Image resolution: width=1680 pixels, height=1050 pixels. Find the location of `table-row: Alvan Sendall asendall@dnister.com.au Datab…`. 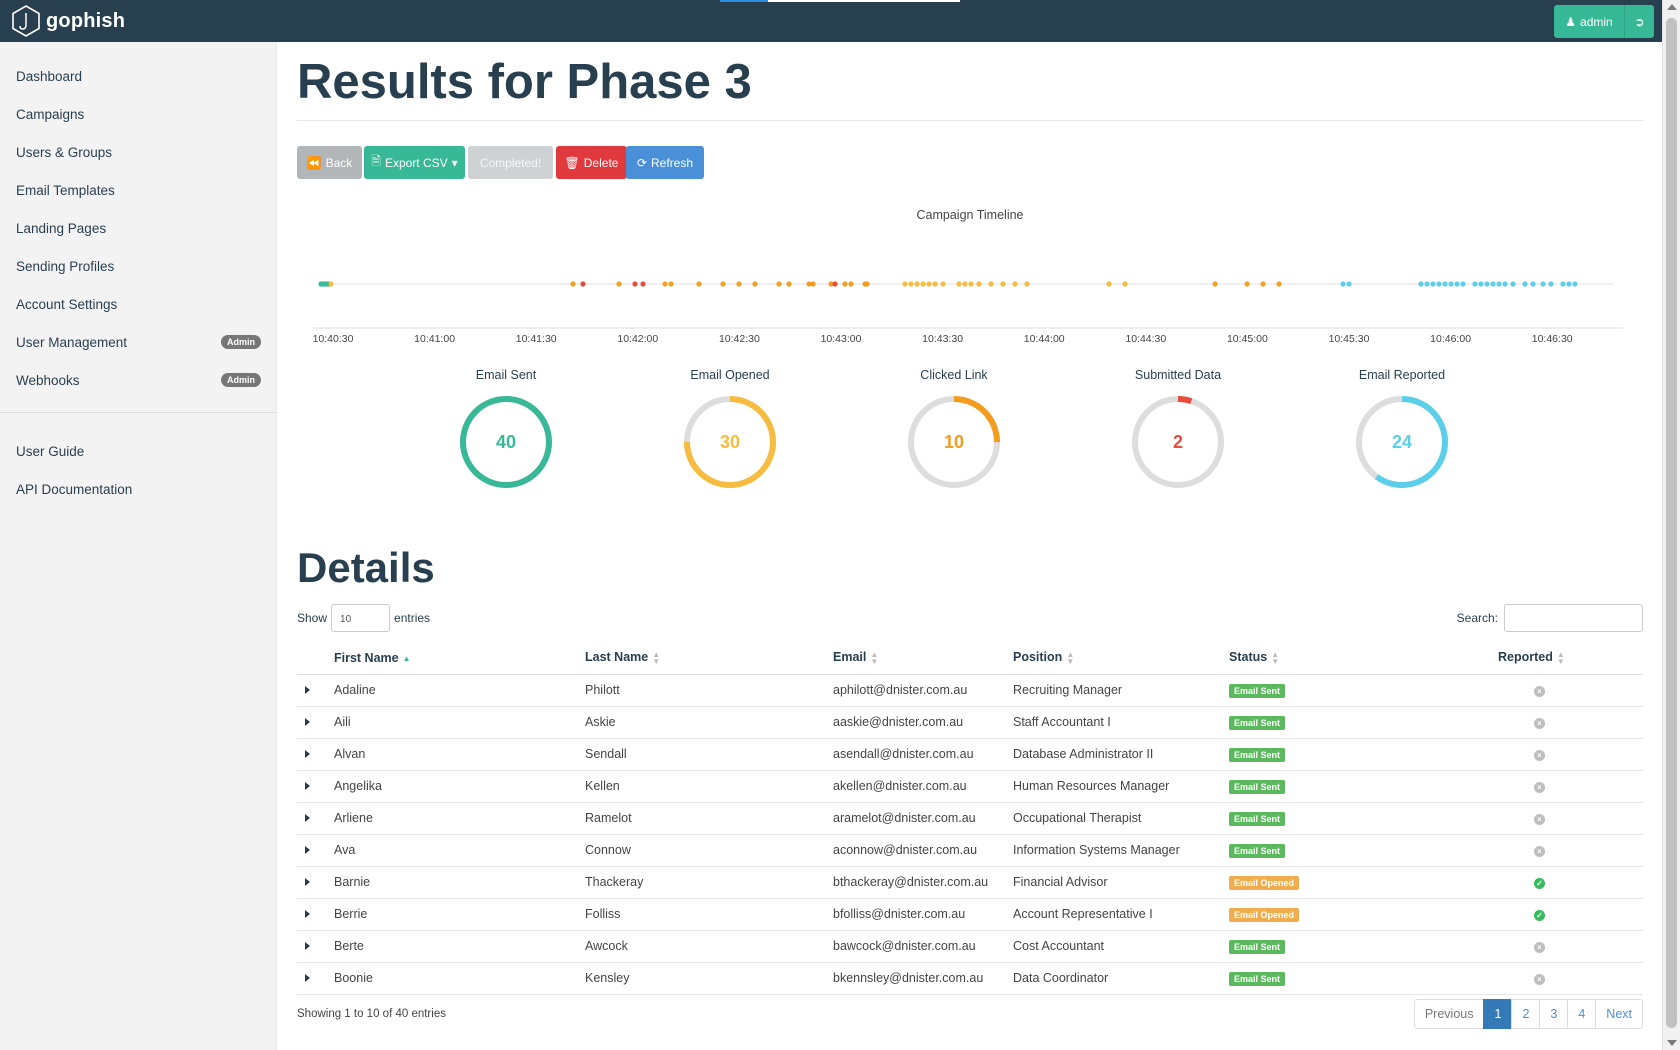

table-row: Alvan Sendall asendall@dnister.com.au Datab… is located at coordinates (970, 754).